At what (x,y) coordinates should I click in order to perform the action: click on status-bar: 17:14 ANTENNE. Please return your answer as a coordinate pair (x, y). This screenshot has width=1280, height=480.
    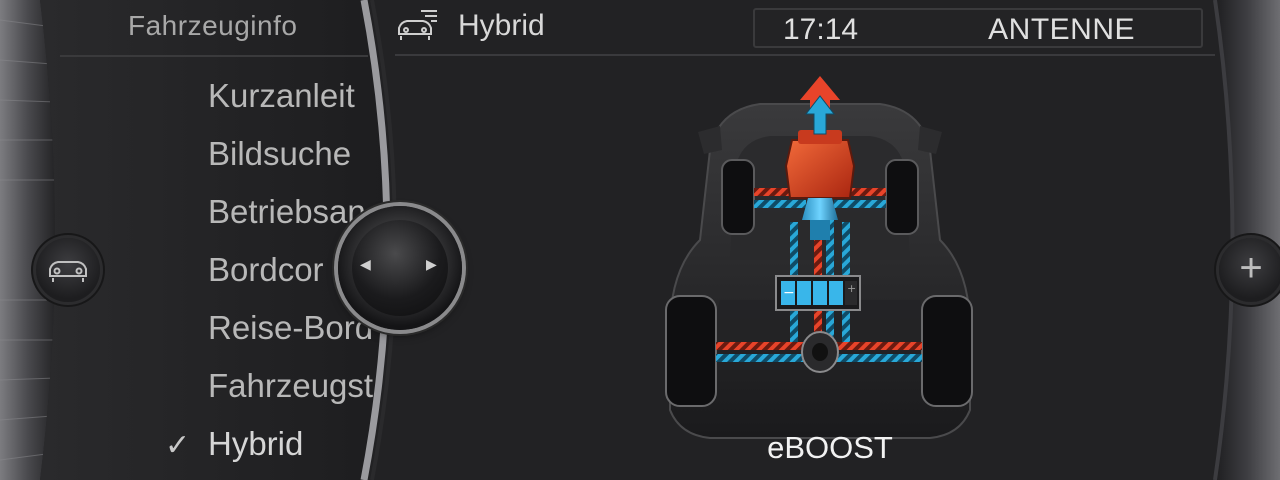
    Looking at the image, I should click on (978, 28).